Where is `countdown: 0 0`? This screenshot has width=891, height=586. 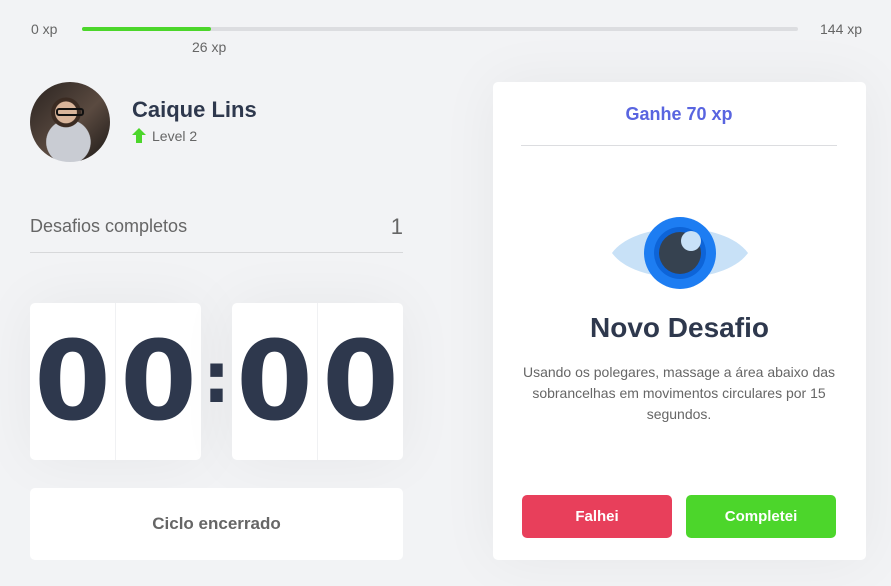 countdown: 0 0 is located at coordinates (216, 381).